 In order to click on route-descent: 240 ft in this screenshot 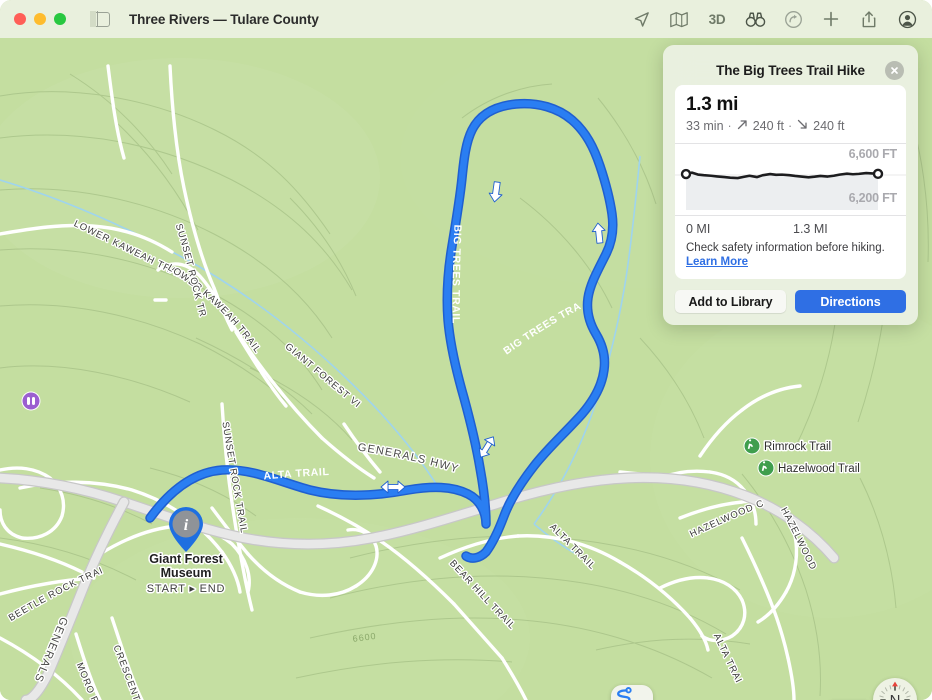, I will do `click(829, 126)`.